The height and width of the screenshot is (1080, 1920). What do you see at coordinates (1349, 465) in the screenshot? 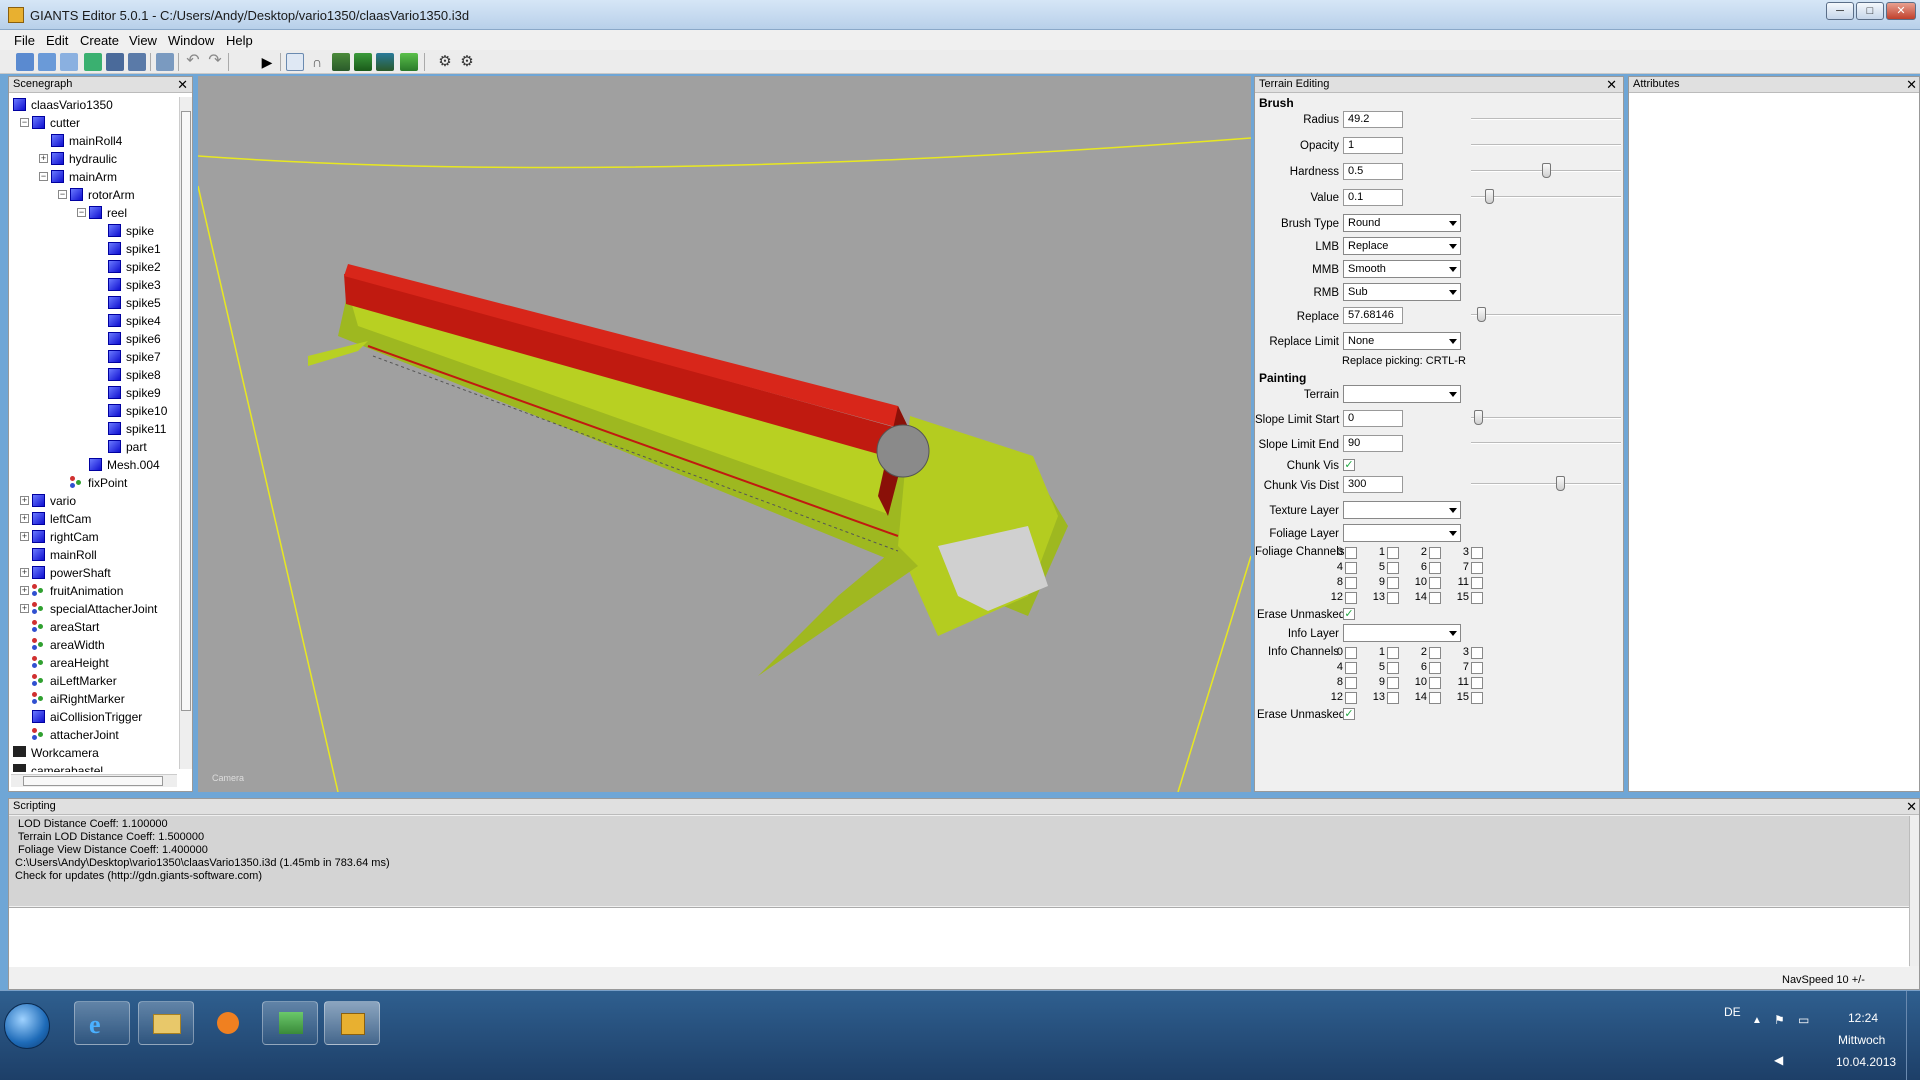
I see `chunk-vis-checkbox: ✓` at bounding box center [1349, 465].